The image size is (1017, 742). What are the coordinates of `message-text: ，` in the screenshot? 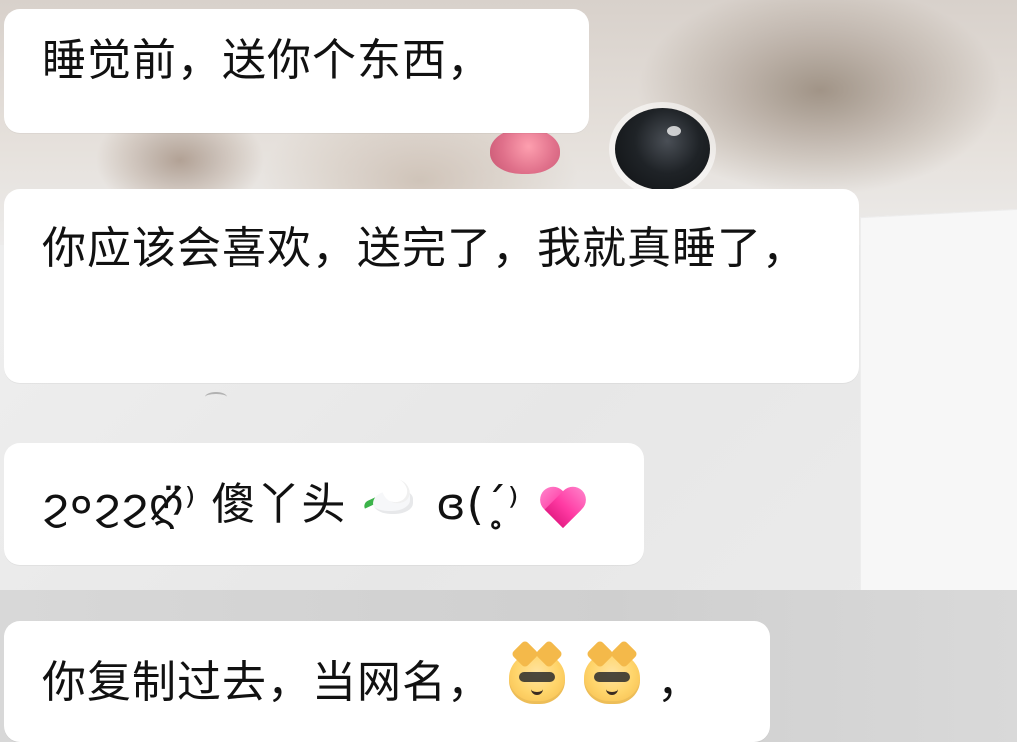 It's located at (679, 682).